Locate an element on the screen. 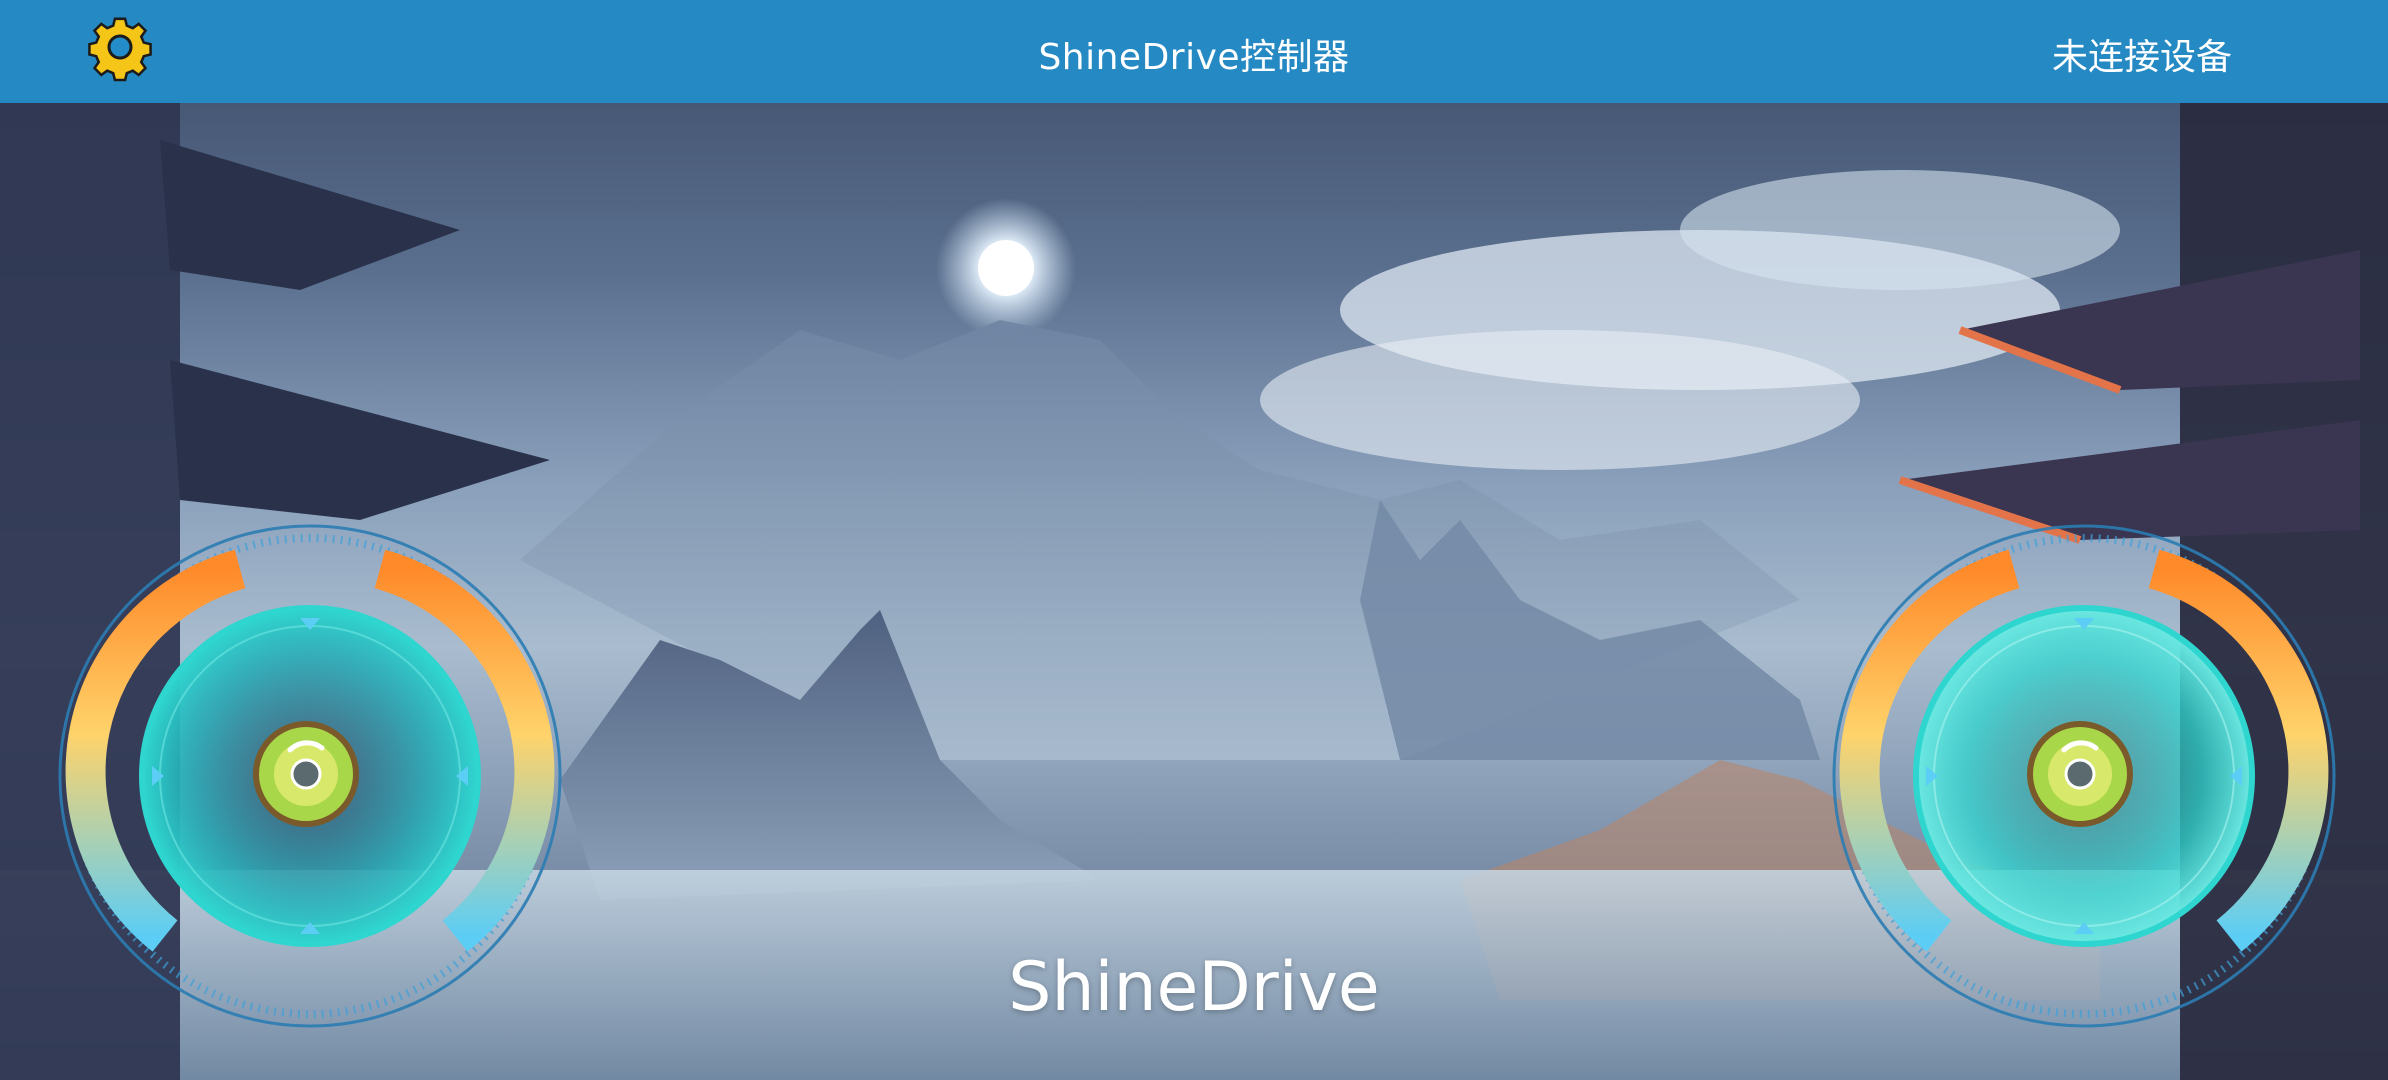 The height and width of the screenshot is (1080, 2388). right-joystick-knob is located at coordinates (2080, 774).